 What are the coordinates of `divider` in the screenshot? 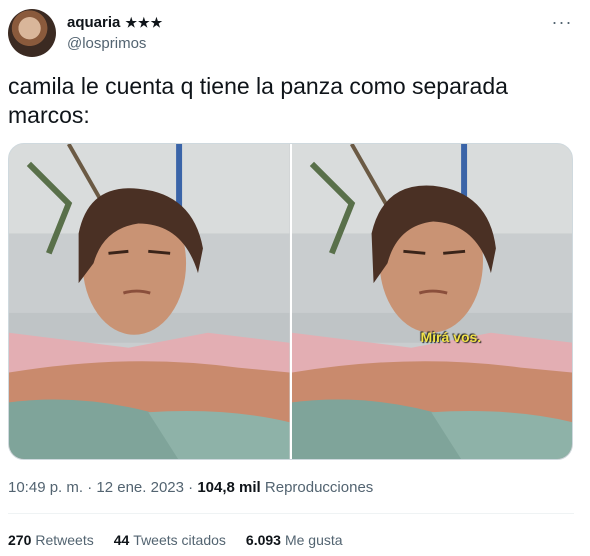 It's located at (291, 513).